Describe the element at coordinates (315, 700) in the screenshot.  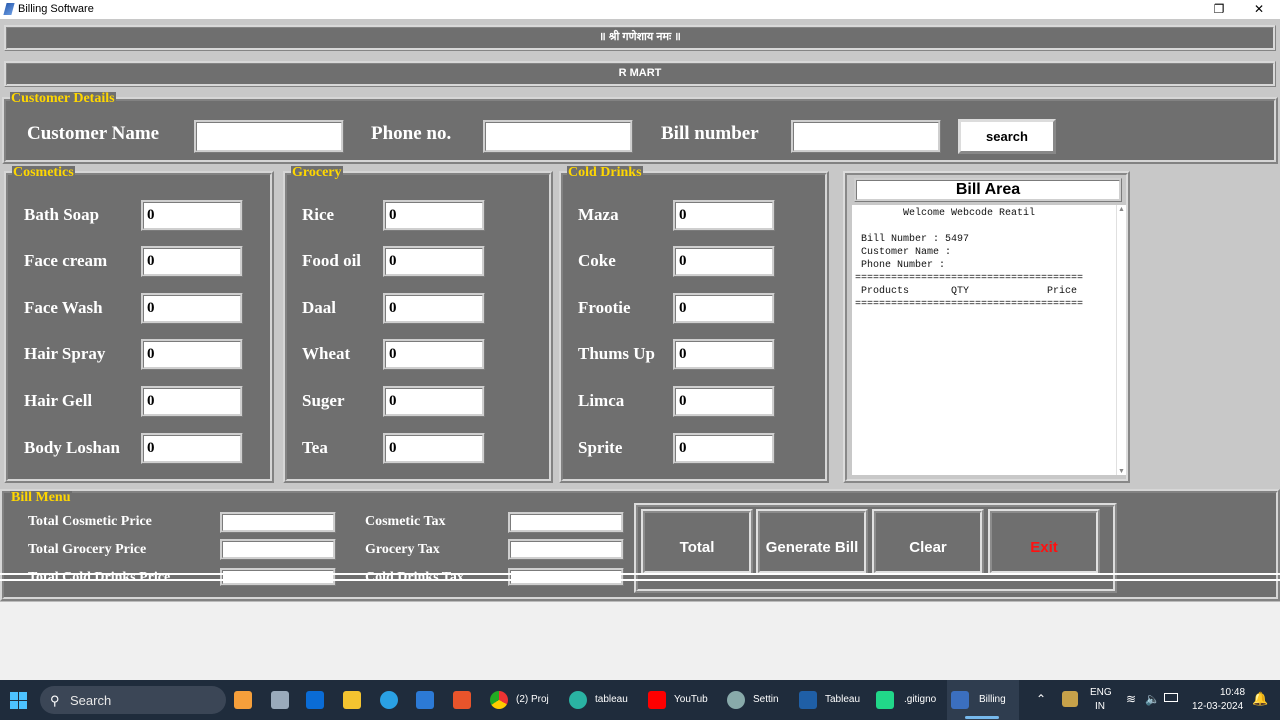
I see `store-icon` at that location.